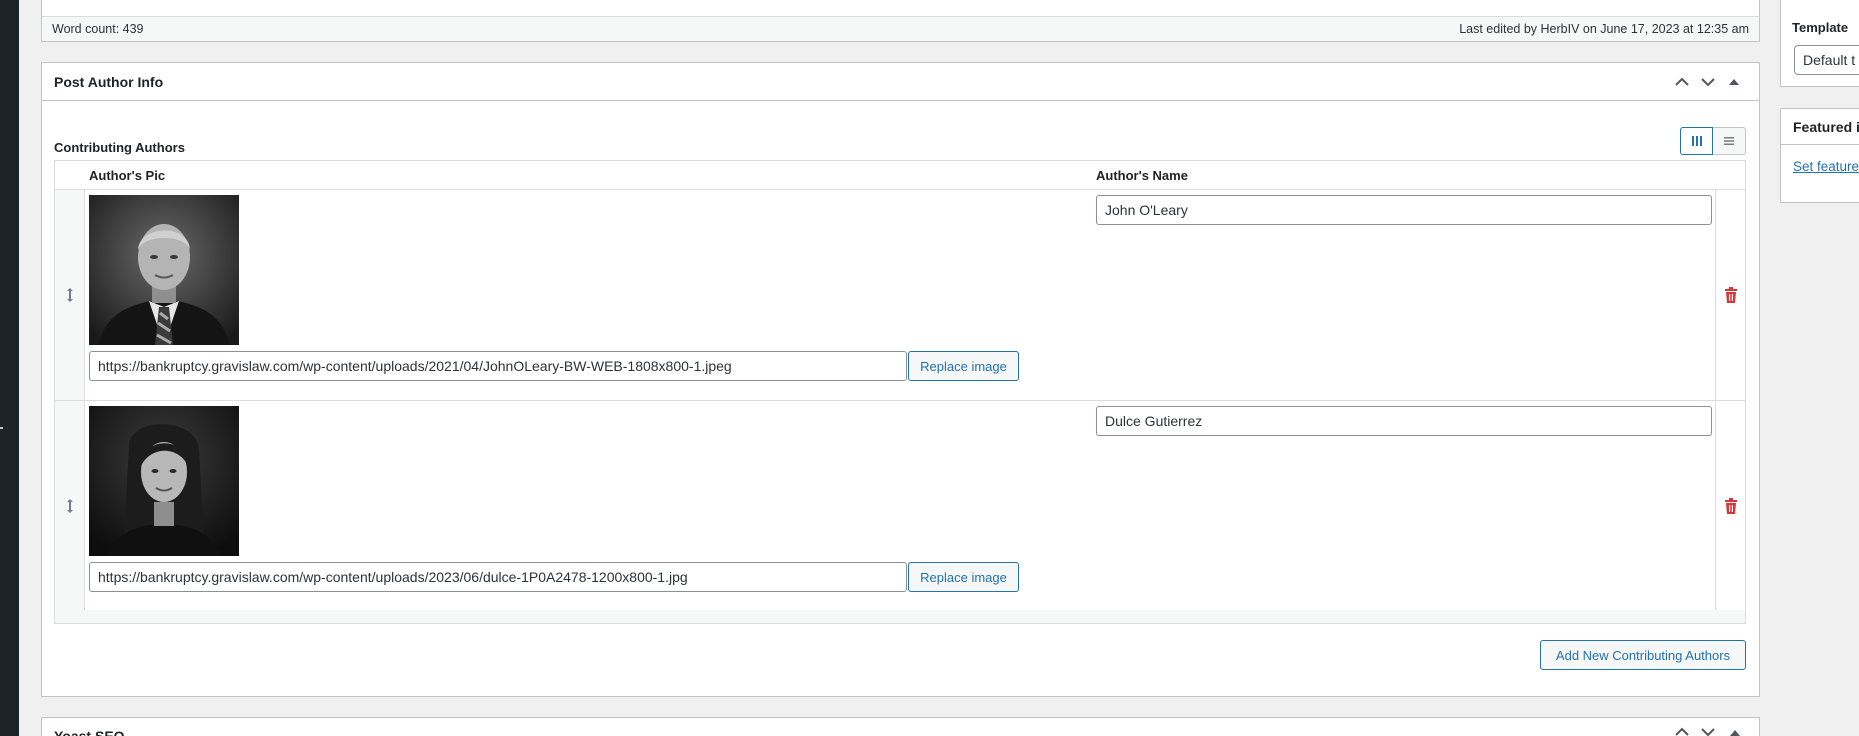  What do you see at coordinates (98, 29) in the screenshot?
I see `word-count: Word count: 439` at bounding box center [98, 29].